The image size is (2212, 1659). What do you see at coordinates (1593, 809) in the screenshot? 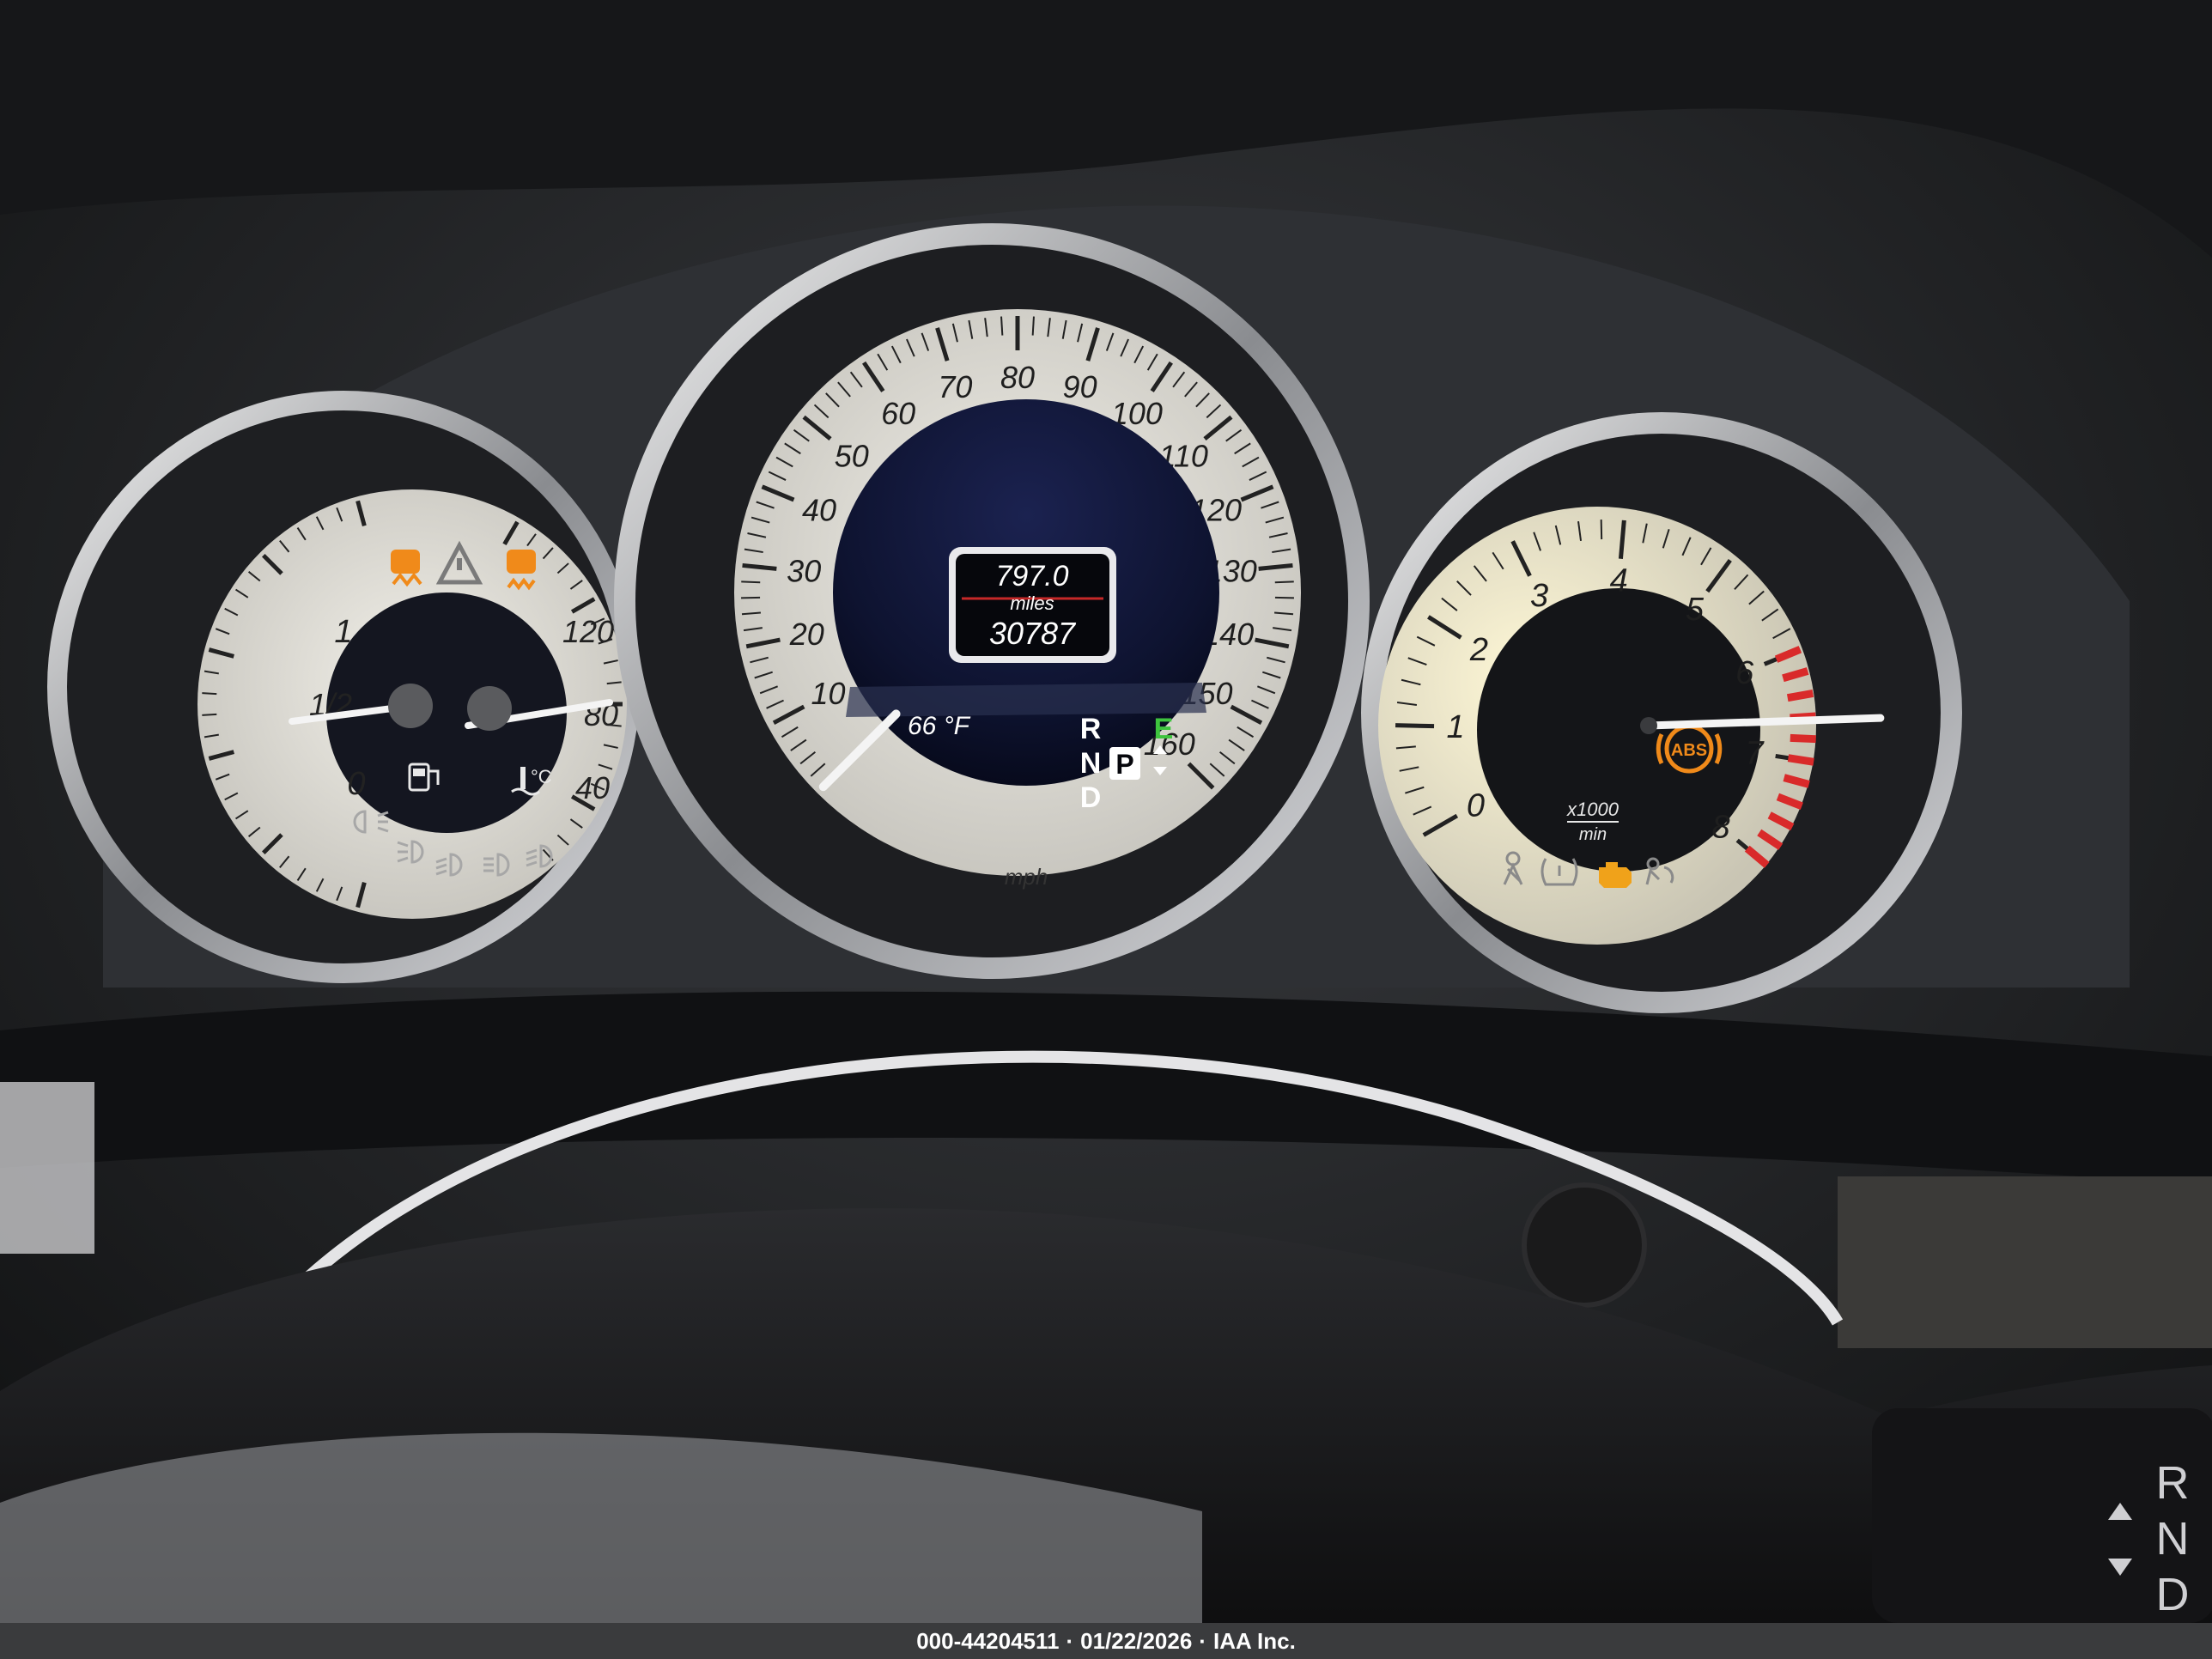
I see `tach-unit-multiplier: x1000` at bounding box center [1593, 809].